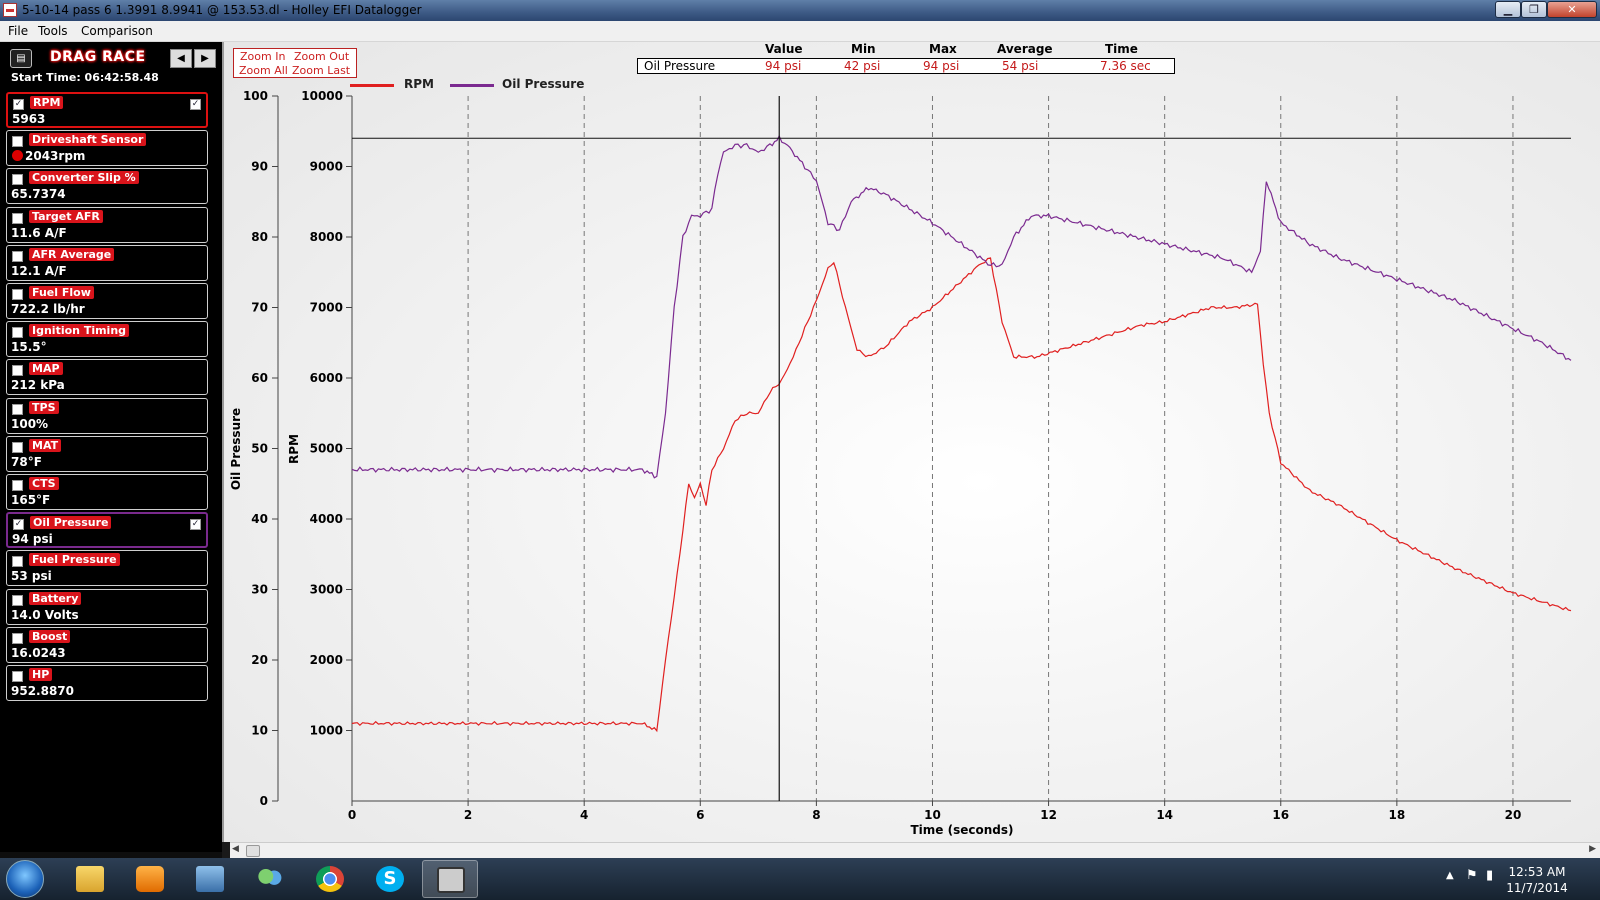 This screenshot has height=900, width=1600. Describe the element at coordinates (259, 308) in the screenshot. I see `oil-tick-label: 70` at that location.